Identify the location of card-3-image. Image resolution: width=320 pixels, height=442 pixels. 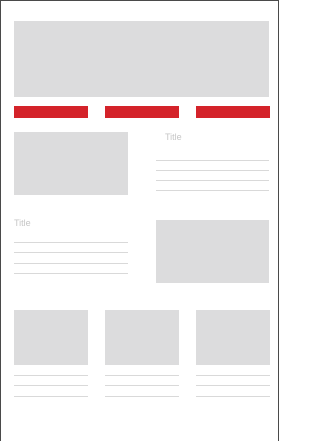
(233, 337).